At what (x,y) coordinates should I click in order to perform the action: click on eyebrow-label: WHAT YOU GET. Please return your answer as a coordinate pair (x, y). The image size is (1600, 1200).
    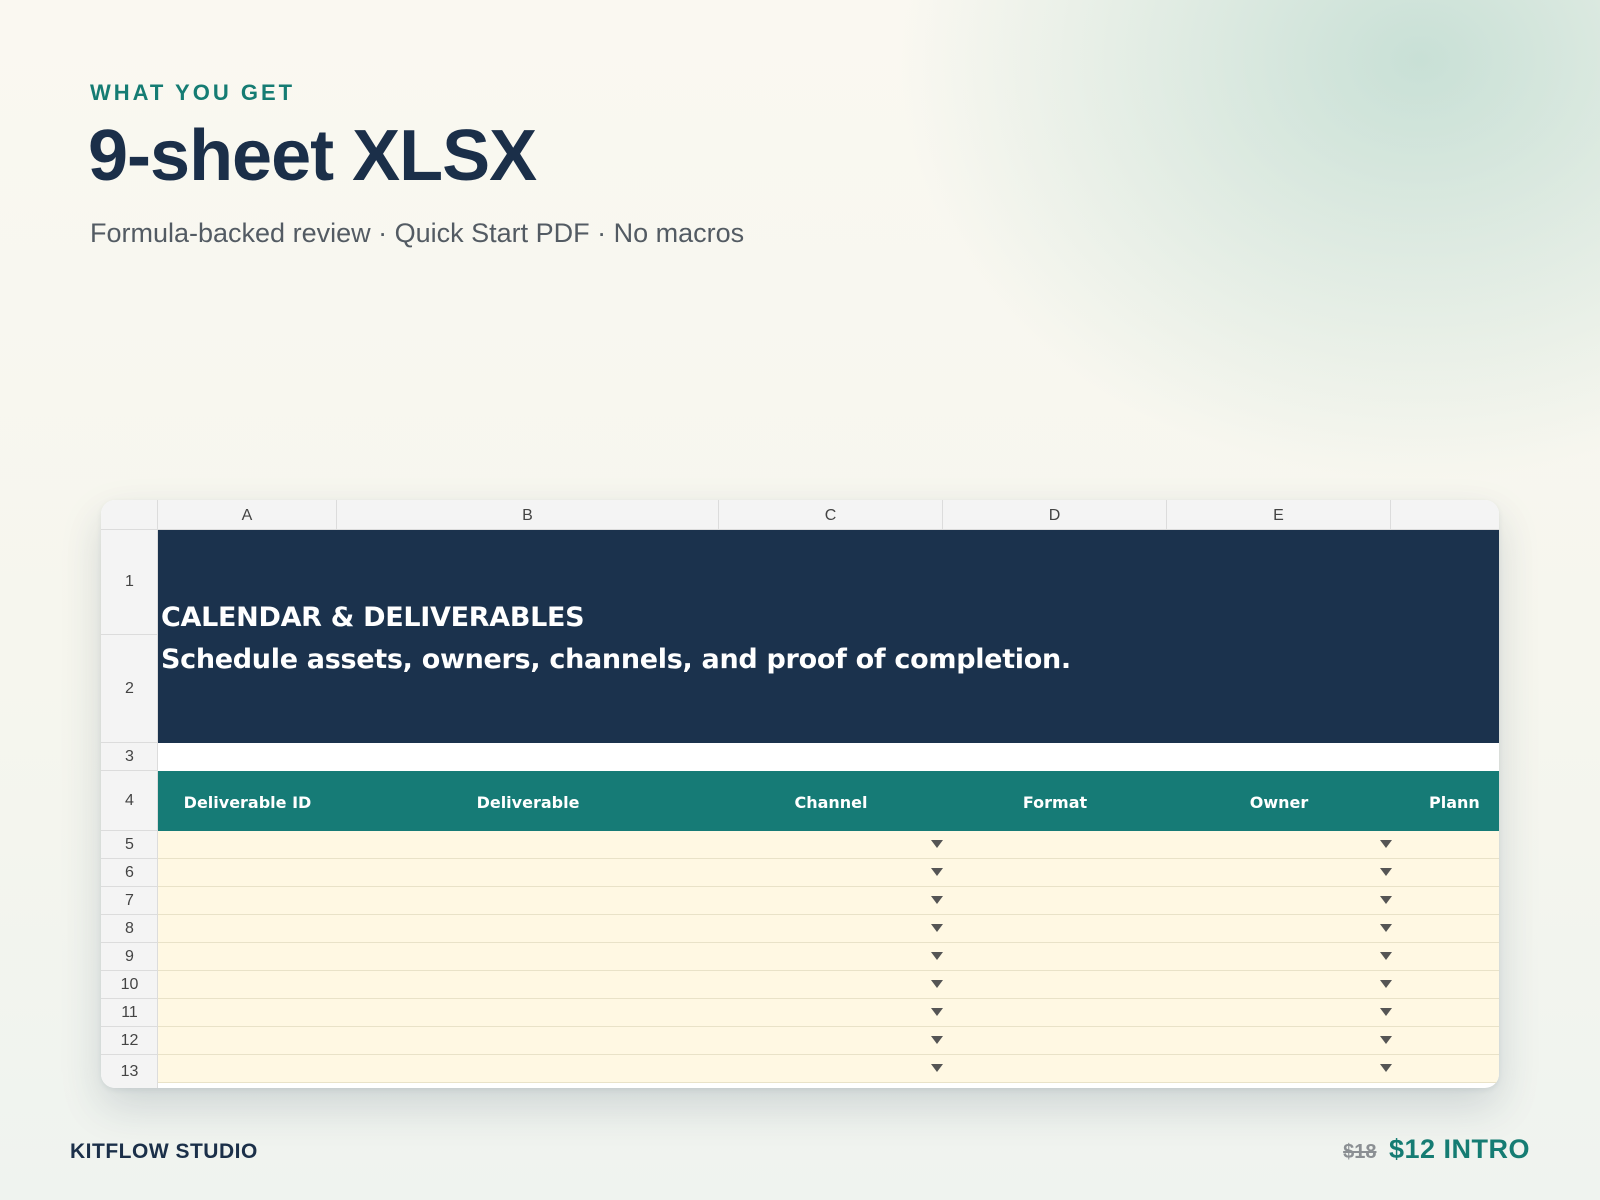
    Looking at the image, I should click on (193, 92).